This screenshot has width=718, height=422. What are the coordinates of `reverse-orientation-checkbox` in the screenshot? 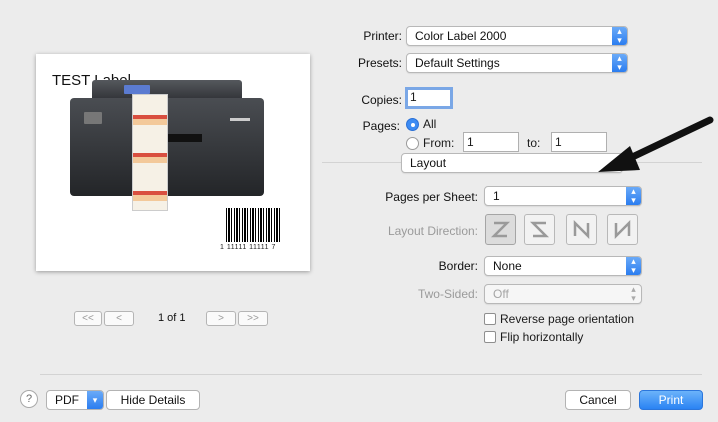 It's located at (490, 319).